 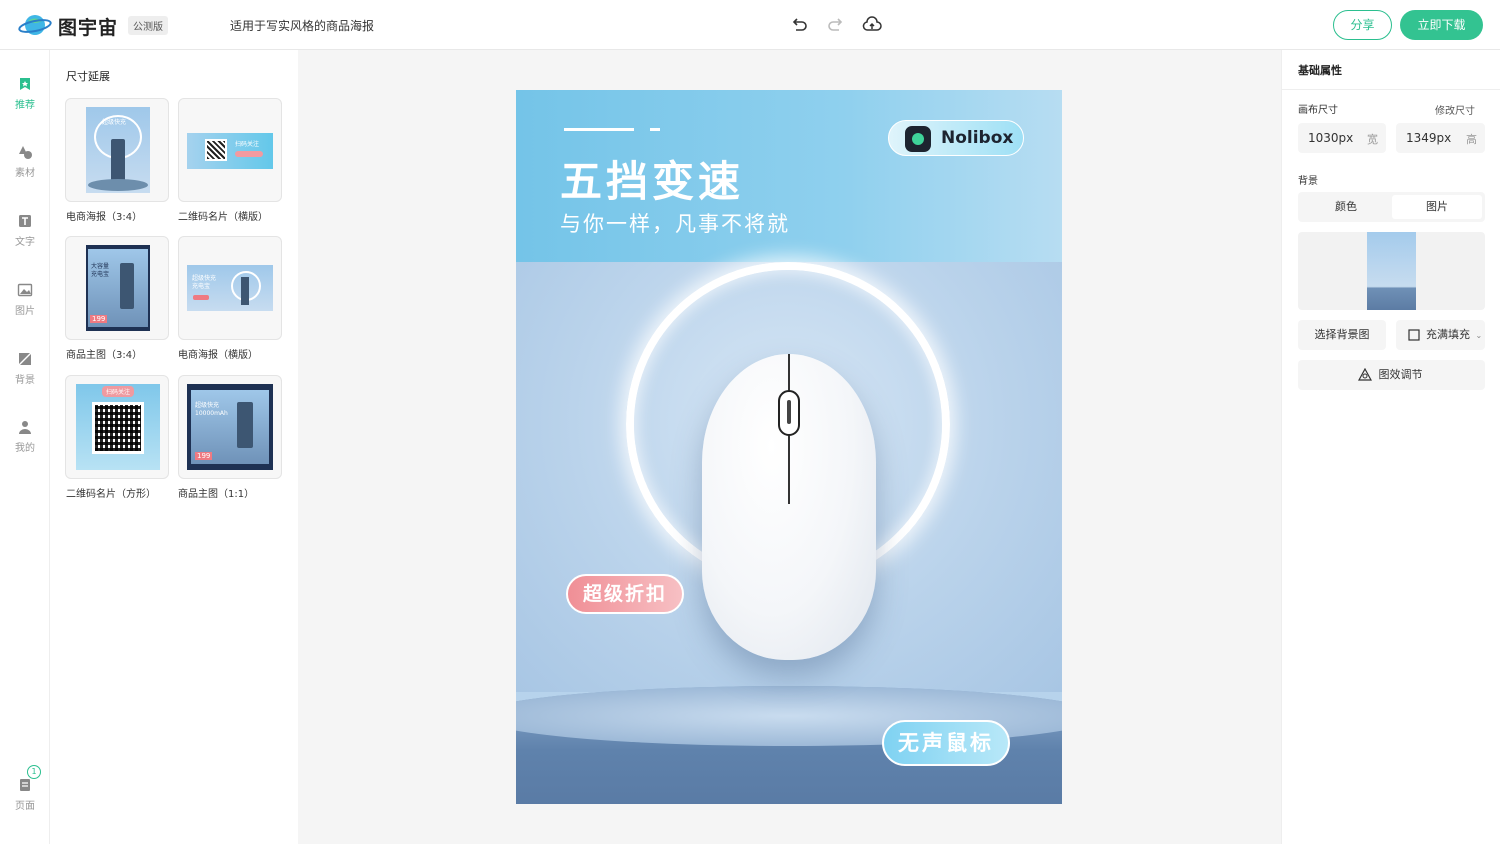 What do you see at coordinates (104, 215) in the screenshot?
I see `template-label: 电商海报（3:4）` at bounding box center [104, 215].